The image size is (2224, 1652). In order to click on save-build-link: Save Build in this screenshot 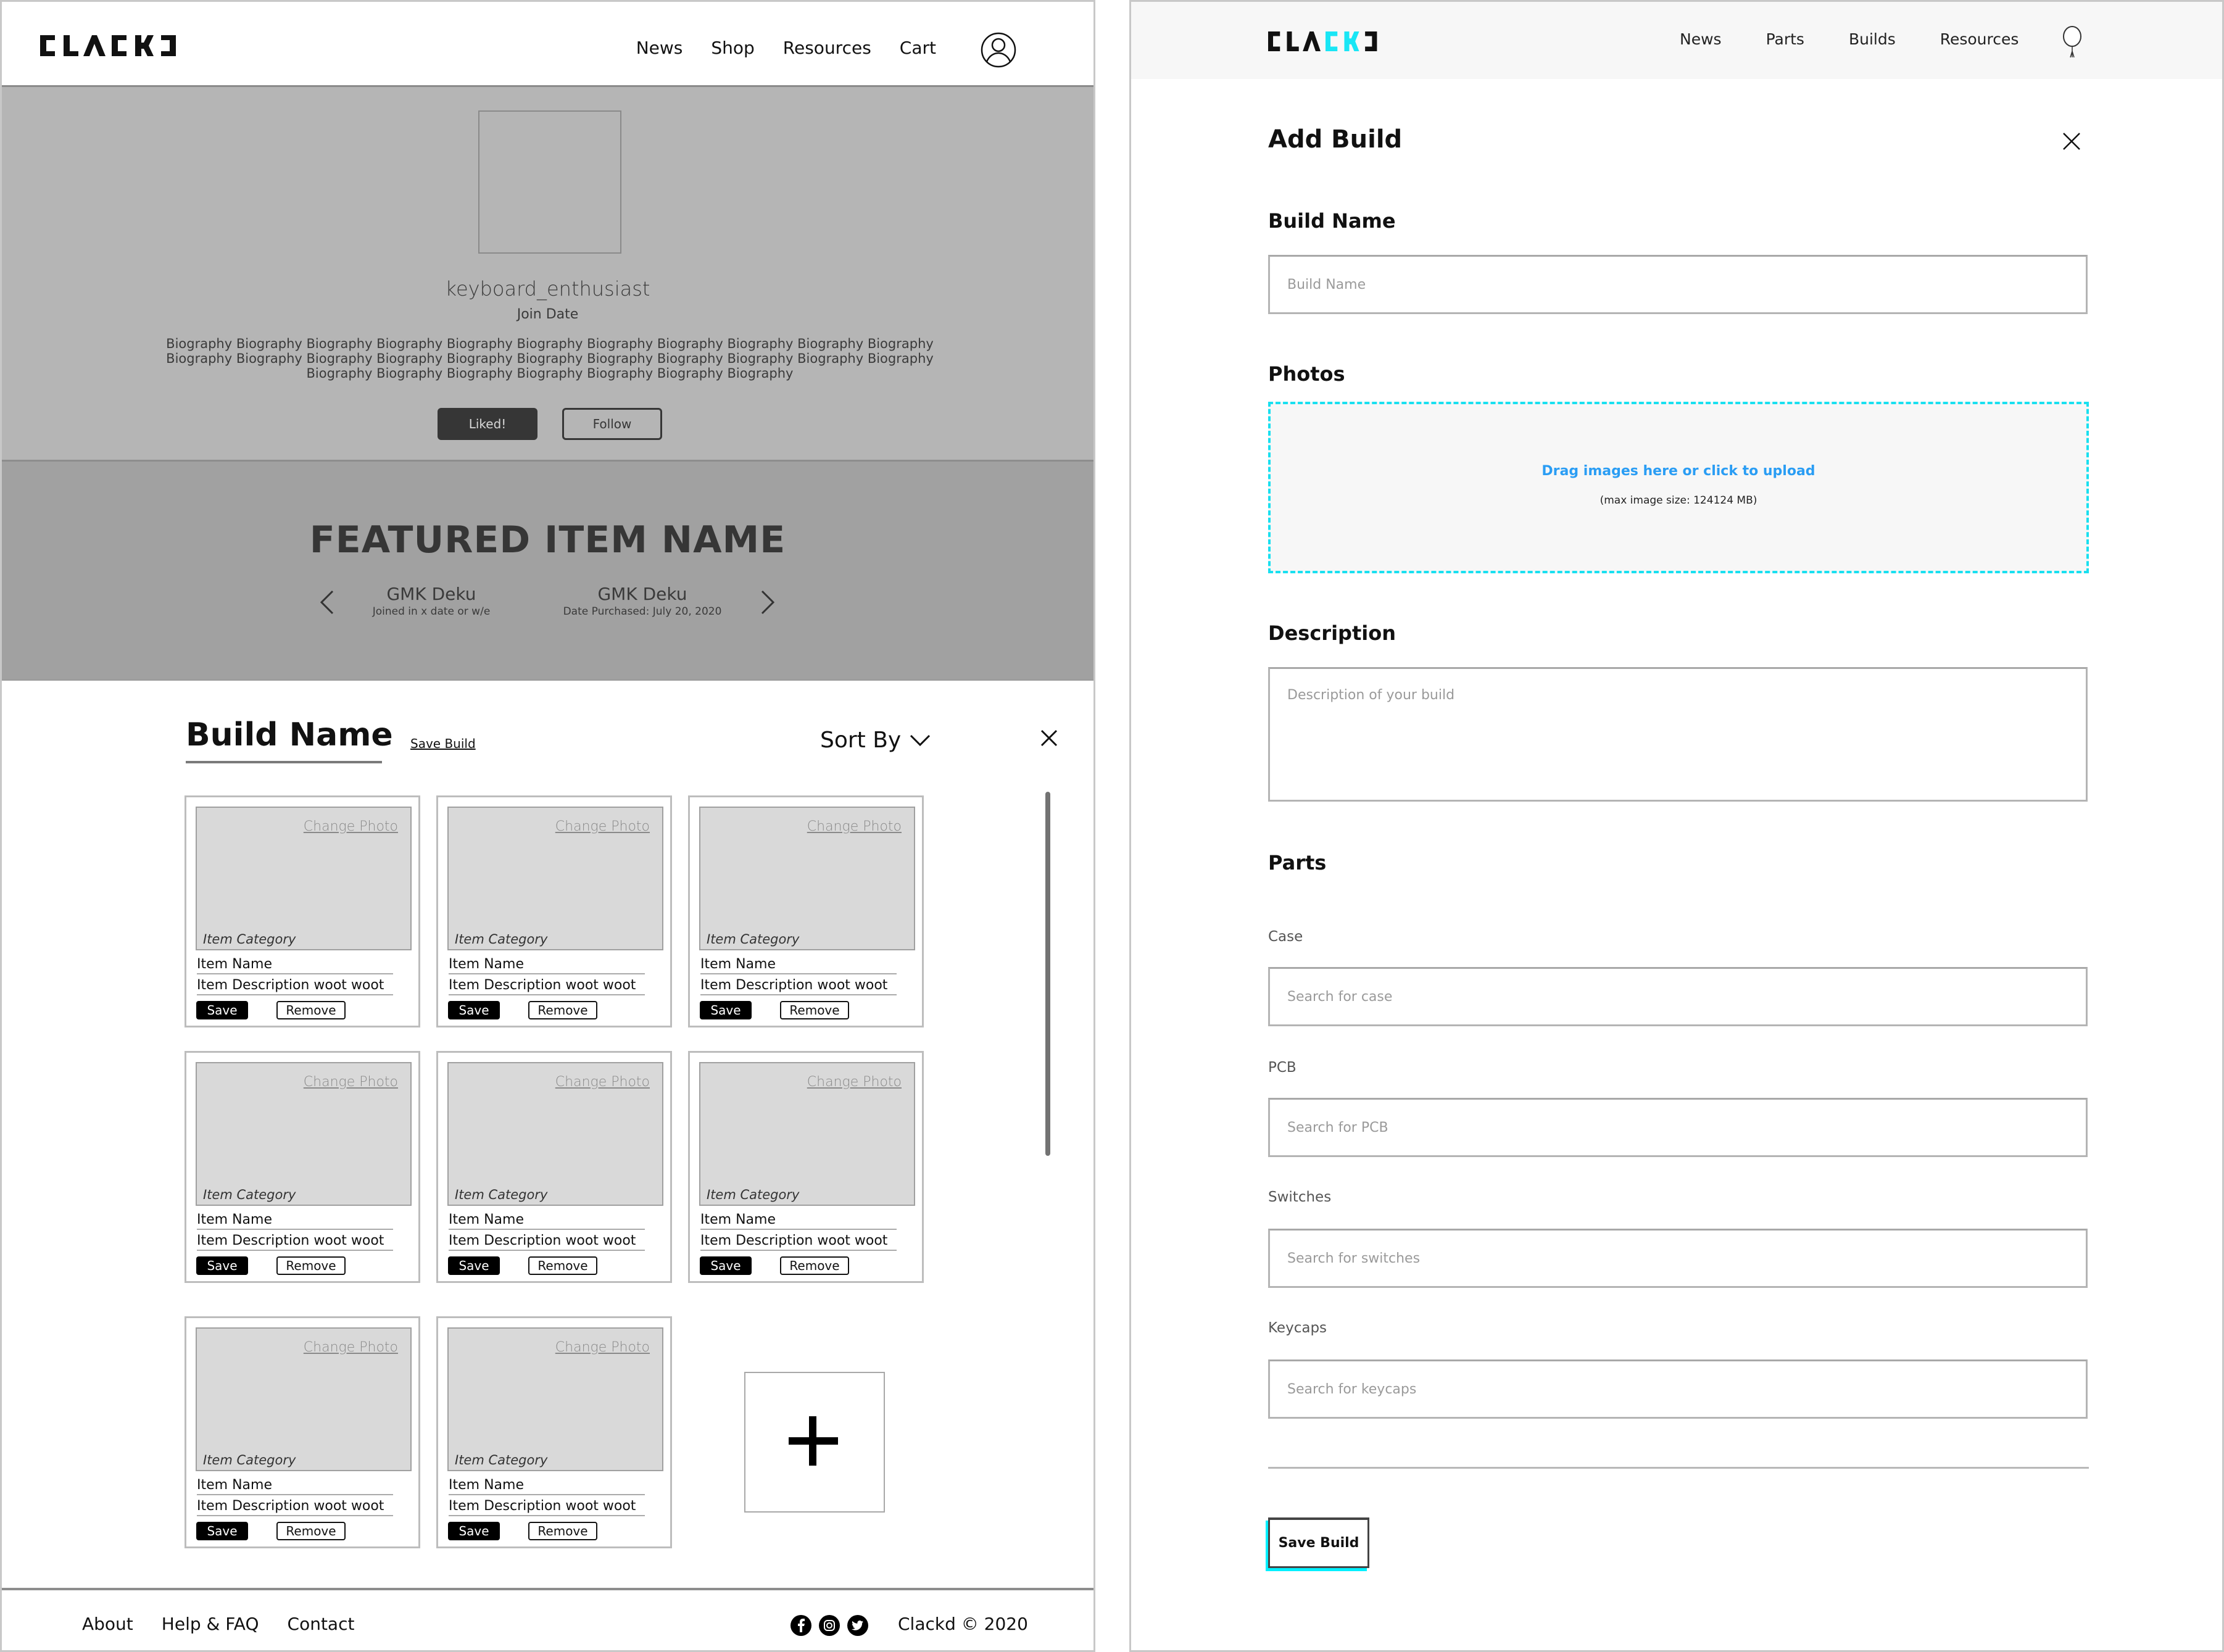, I will do `click(443, 743)`.